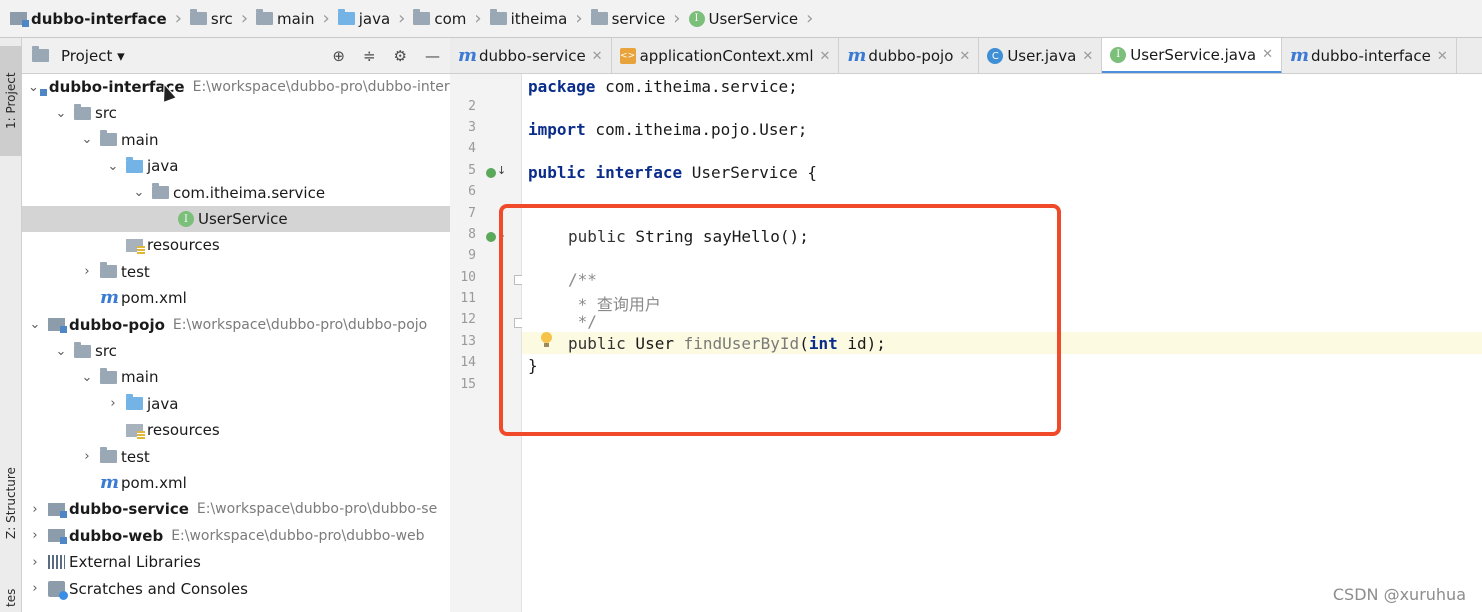  Describe the element at coordinates (298, 535) in the screenshot. I see `tree-item-path: E:\workspace\dubbo-pro\dubbo-web` at that location.